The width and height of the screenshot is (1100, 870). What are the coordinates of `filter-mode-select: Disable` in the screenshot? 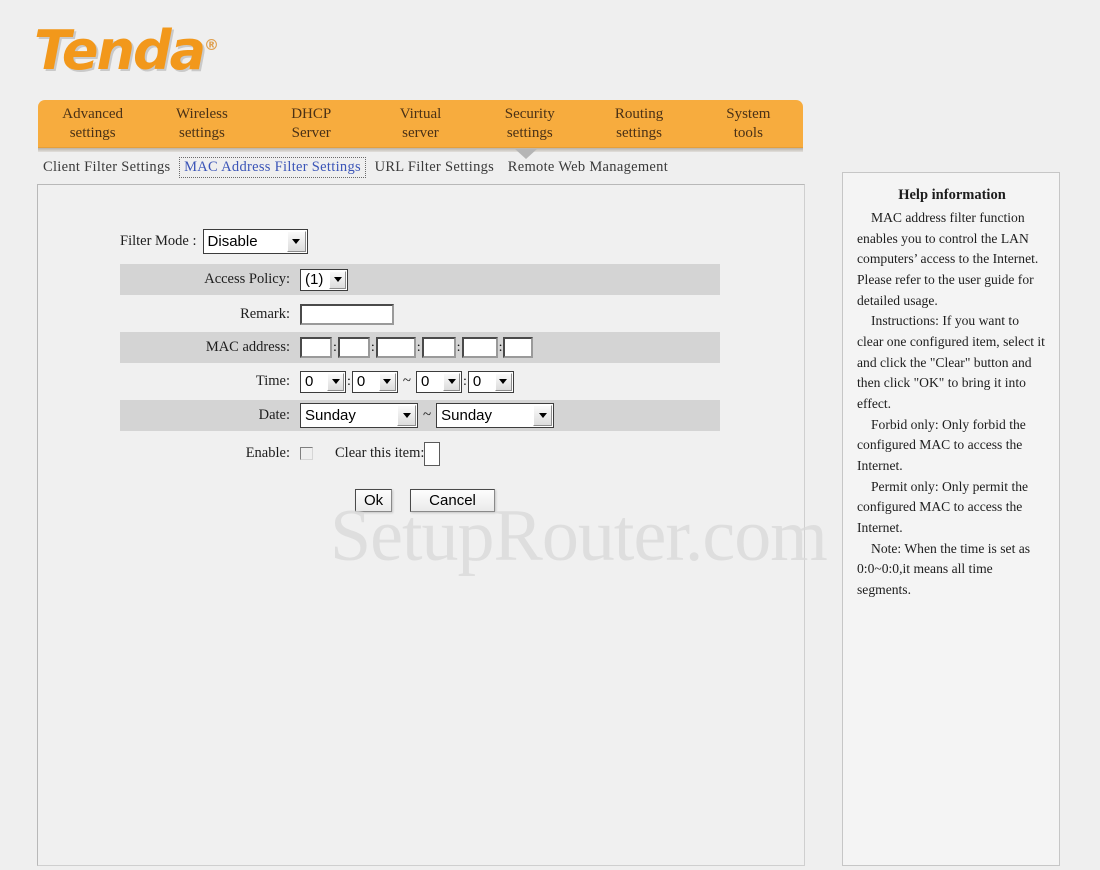 It's located at (255, 241).